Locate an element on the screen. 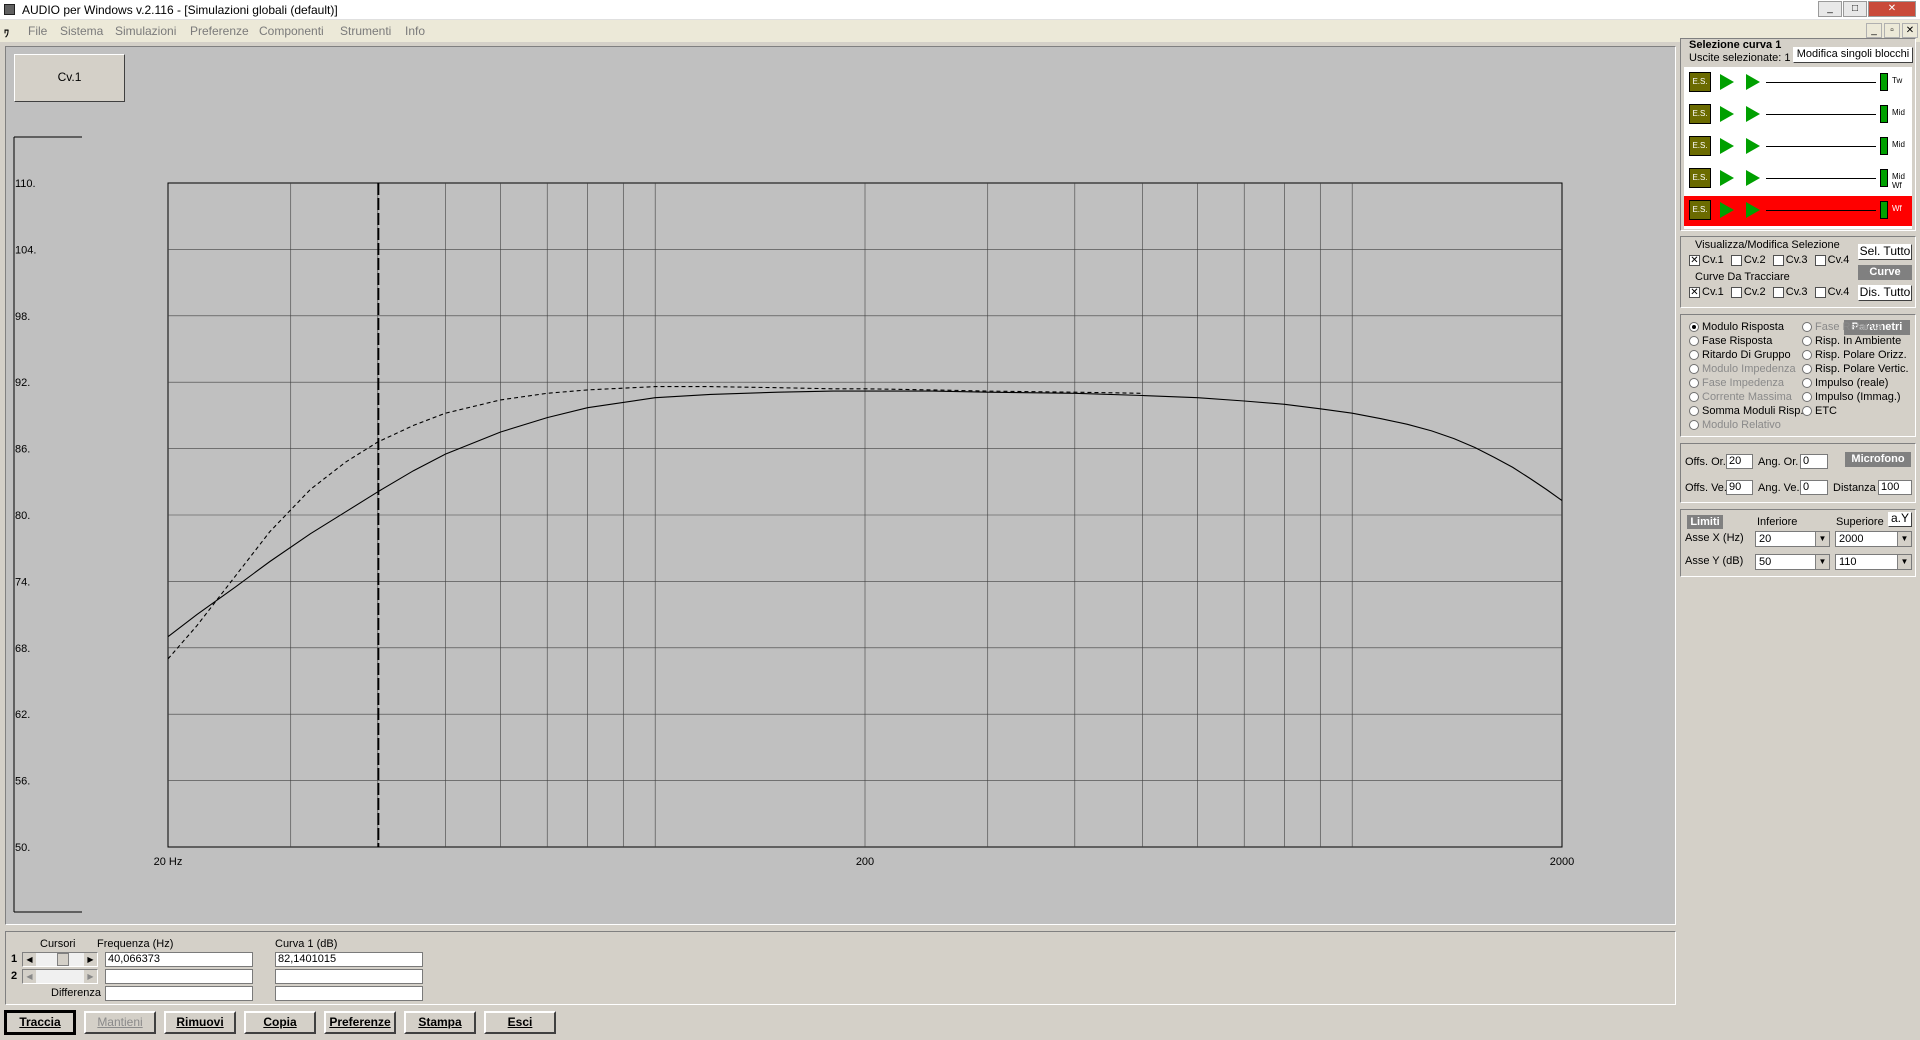  scroll-thumb is located at coordinates (63, 959).